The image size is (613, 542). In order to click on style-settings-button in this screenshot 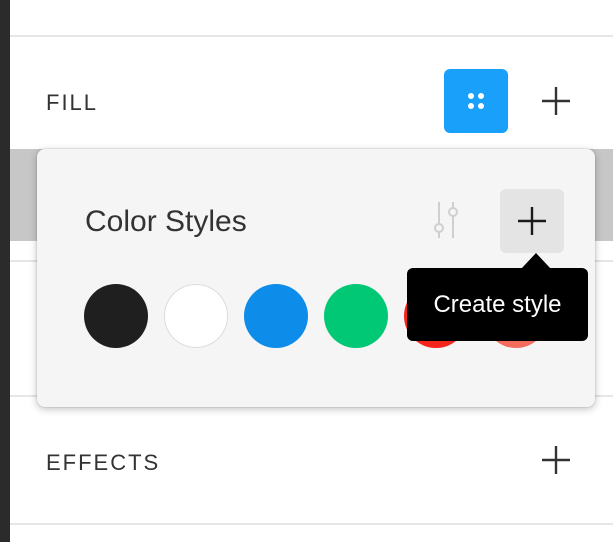, I will do `click(446, 220)`.